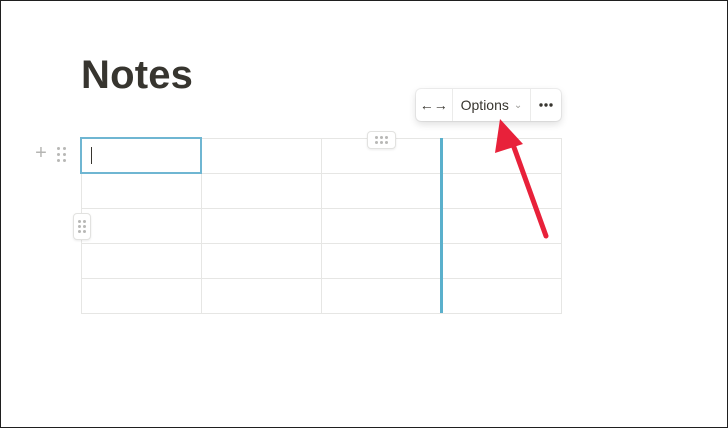  I want to click on options-label: Options, so click(484, 105).